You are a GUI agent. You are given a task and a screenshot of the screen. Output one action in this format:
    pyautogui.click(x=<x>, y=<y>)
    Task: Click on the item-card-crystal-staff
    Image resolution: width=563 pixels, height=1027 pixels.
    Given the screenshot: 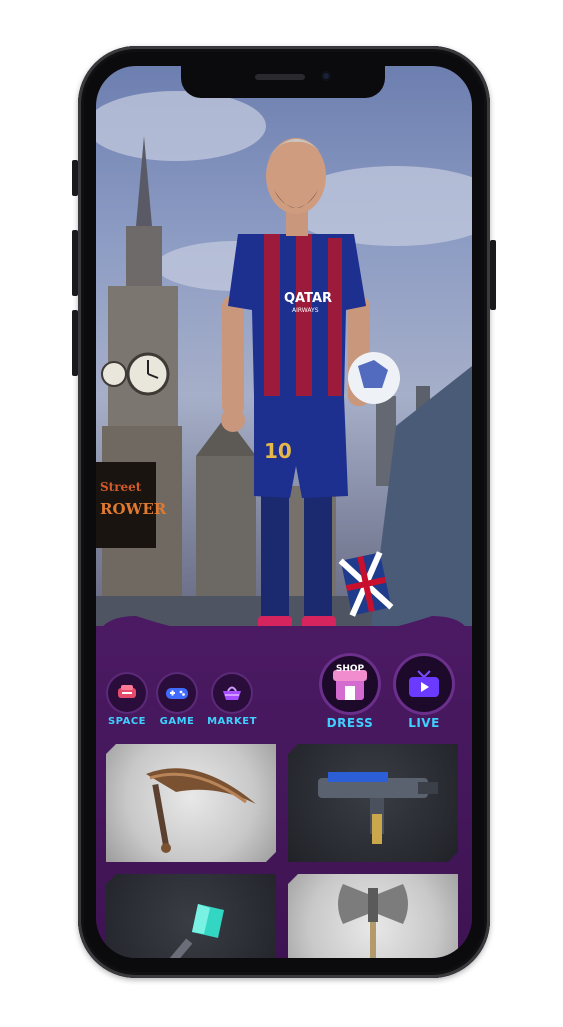 What is the action you would take?
    pyautogui.click(x=191, y=916)
    